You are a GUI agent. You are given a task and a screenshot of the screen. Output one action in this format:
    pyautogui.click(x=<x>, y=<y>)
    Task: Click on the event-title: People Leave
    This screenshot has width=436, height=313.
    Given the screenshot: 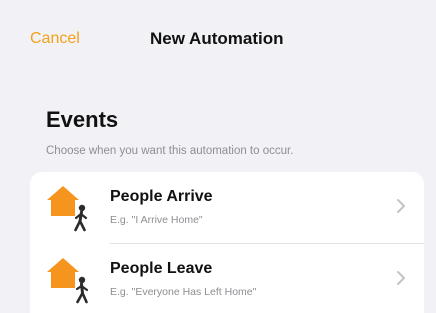 What is the action you would take?
    pyautogui.click(x=161, y=268)
    